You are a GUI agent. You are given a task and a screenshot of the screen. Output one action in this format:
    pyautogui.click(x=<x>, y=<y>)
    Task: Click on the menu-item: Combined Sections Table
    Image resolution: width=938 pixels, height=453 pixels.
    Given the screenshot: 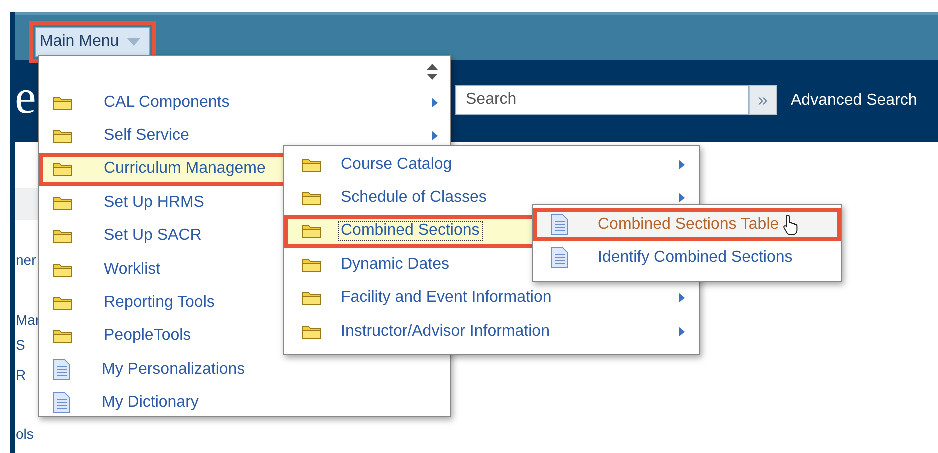 What is the action you would take?
    pyautogui.click(x=687, y=225)
    